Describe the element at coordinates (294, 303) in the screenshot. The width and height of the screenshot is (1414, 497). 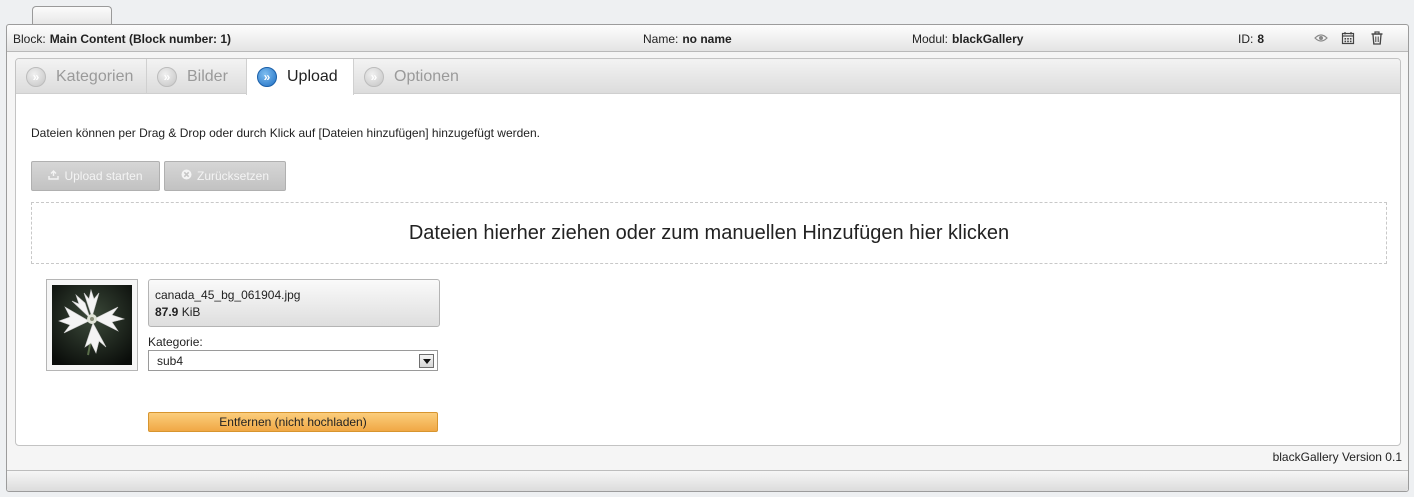
I see `file-info-box: canada_45_bg_061904.jpg 87.9 KiB` at that location.